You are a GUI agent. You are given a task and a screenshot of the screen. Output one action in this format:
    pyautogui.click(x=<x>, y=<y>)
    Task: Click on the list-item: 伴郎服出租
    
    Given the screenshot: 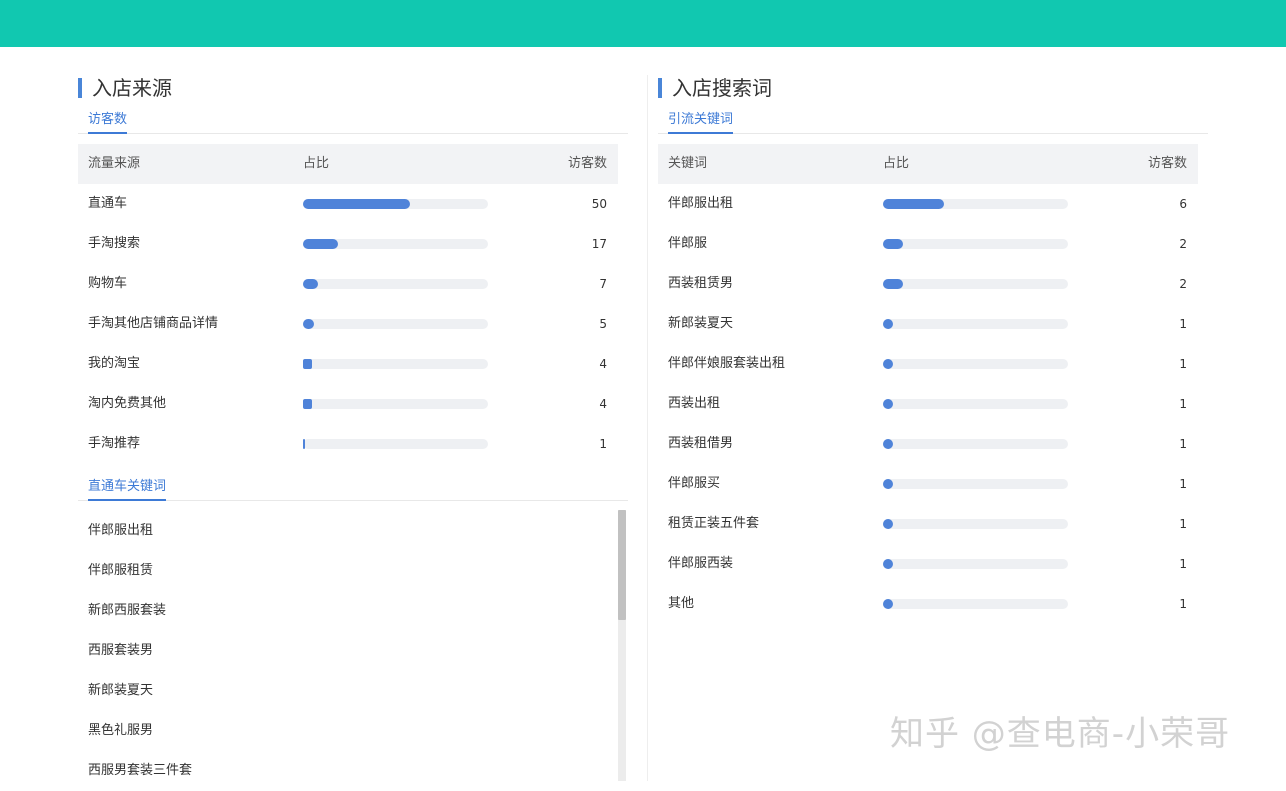 What is the action you would take?
    pyautogui.click(x=121, y=530)
    